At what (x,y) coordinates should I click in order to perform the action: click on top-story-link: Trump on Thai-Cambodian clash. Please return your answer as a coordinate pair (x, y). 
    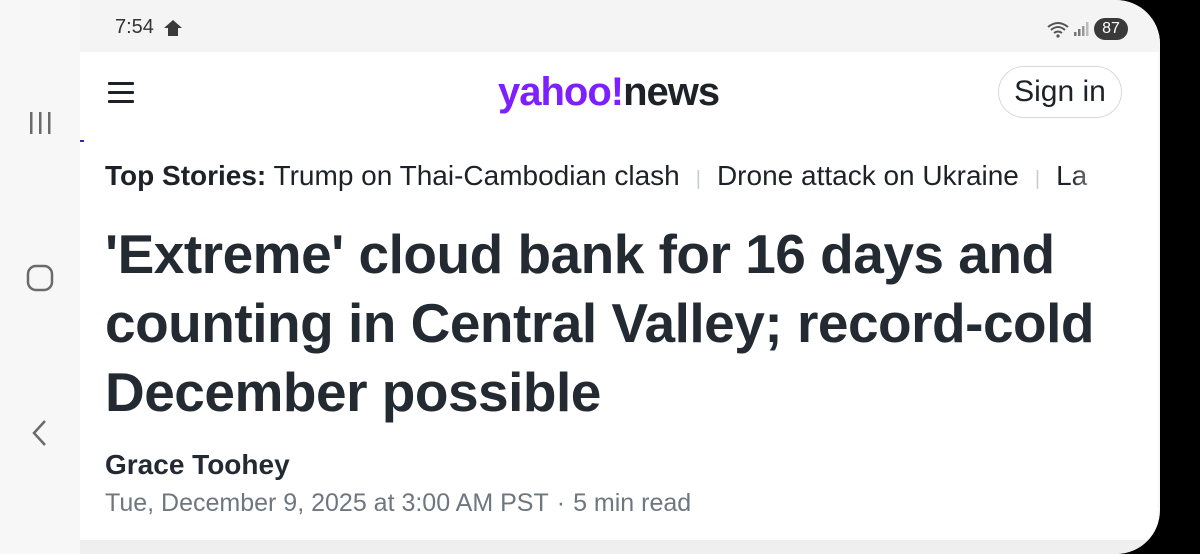
    Looking at the image, I should click on (477, 175).